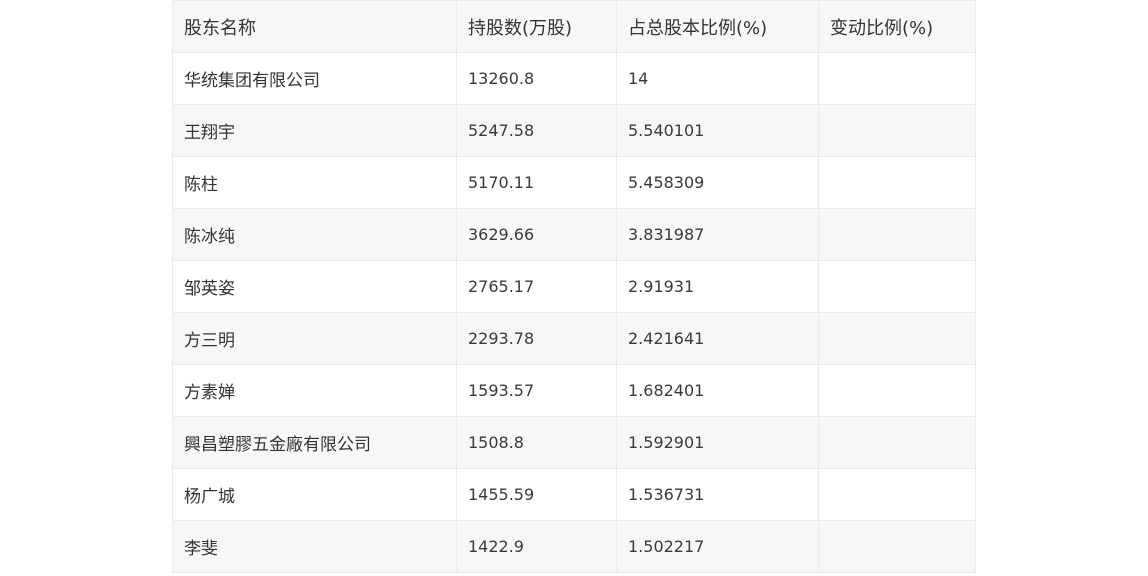  What do you see at coordinates (314, 182) in the screenshot?
I see `cell-shareholder-name: 陈柱` at bounding box center [314, 182].